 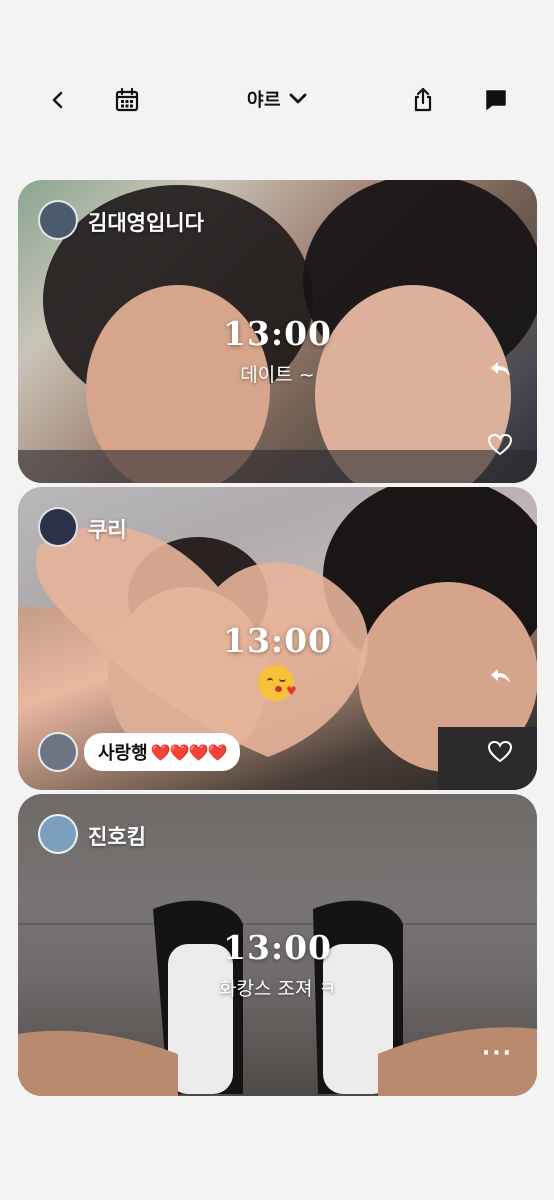 I want to click on group-selector: 야르, so click(x=277, y=99).